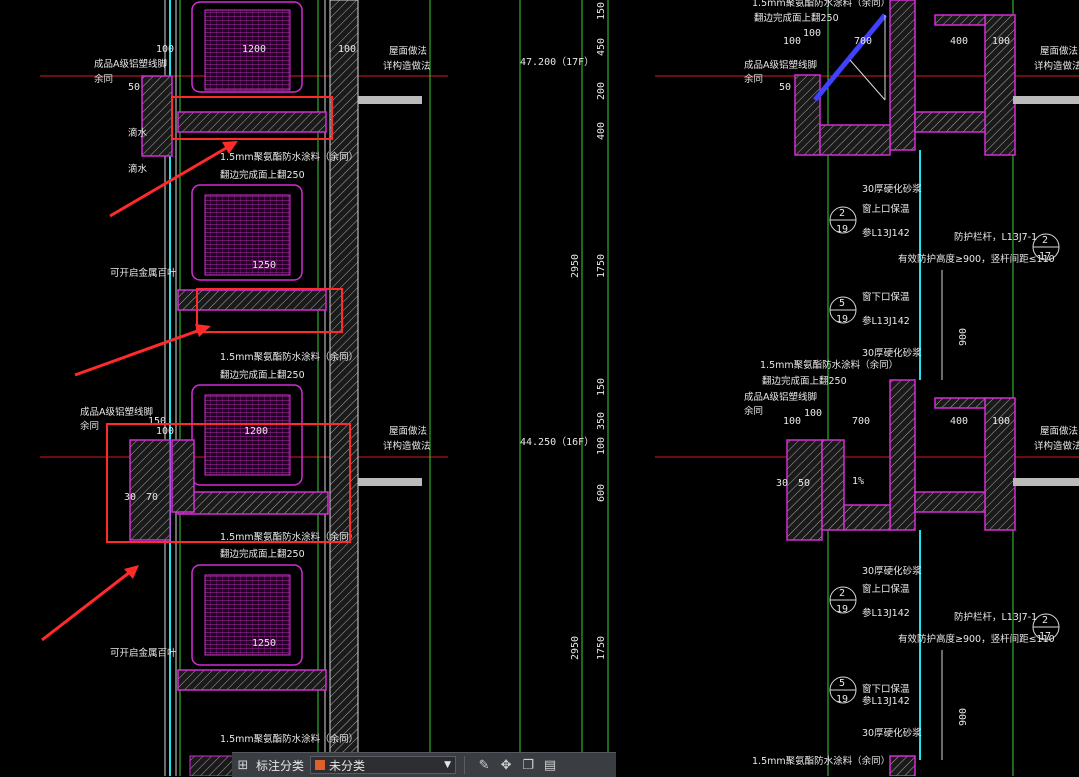 The height and width of the screenshot is (777, 1079). I want to click on svg-text: 200, so click(601, 91).